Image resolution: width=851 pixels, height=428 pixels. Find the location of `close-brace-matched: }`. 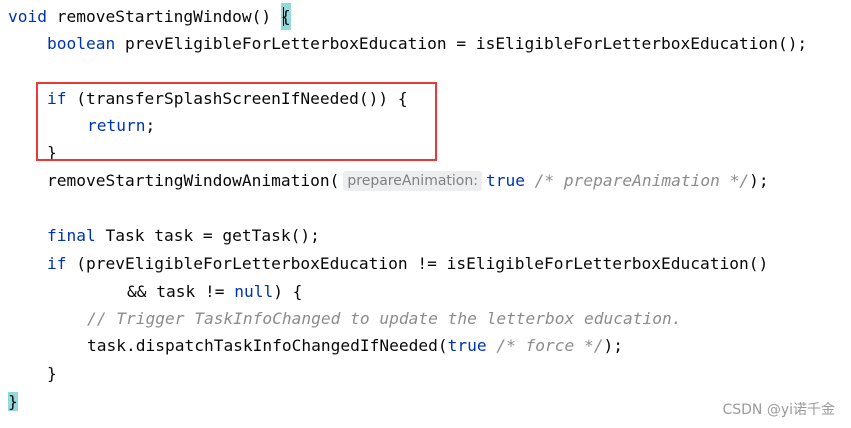

close-brace-matched: } is located at coordinates (13, 401).